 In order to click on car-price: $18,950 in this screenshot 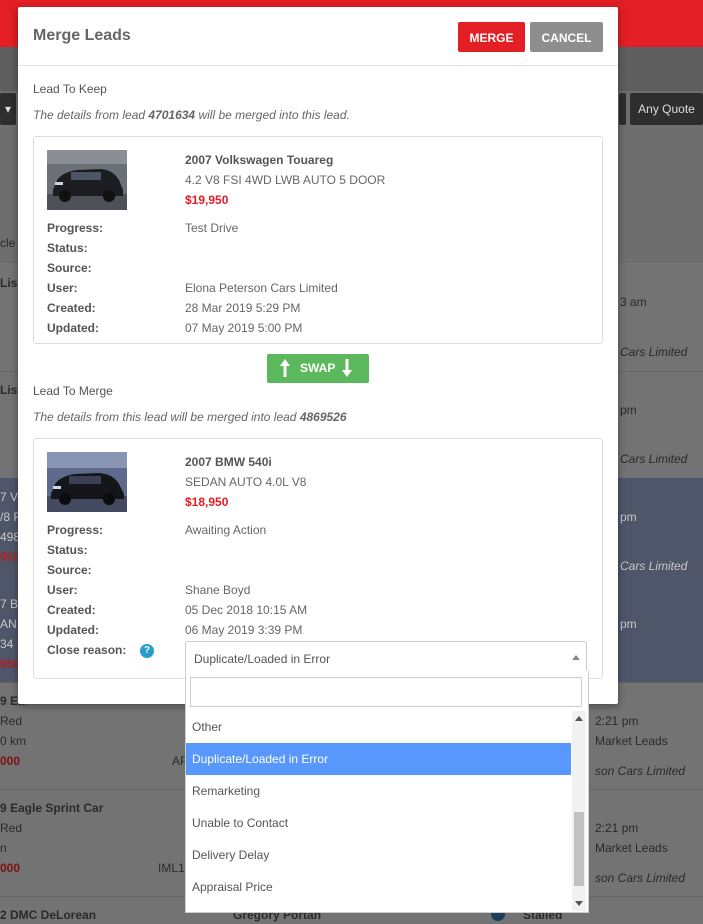, I will do `click(207, 502)`.